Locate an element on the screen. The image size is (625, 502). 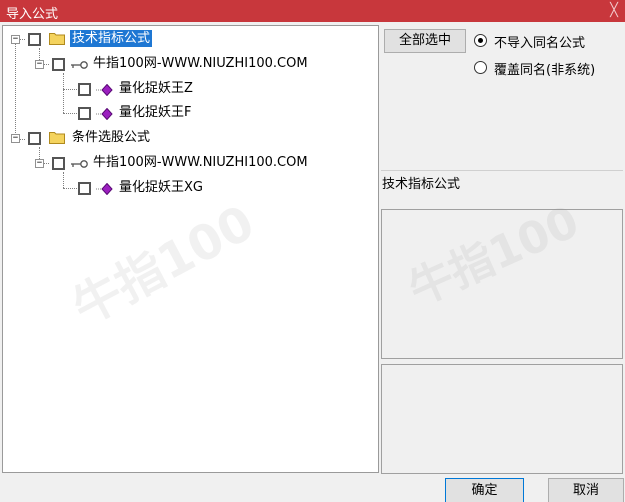
ok-button: 确定 is located at coordinates (484, 490).